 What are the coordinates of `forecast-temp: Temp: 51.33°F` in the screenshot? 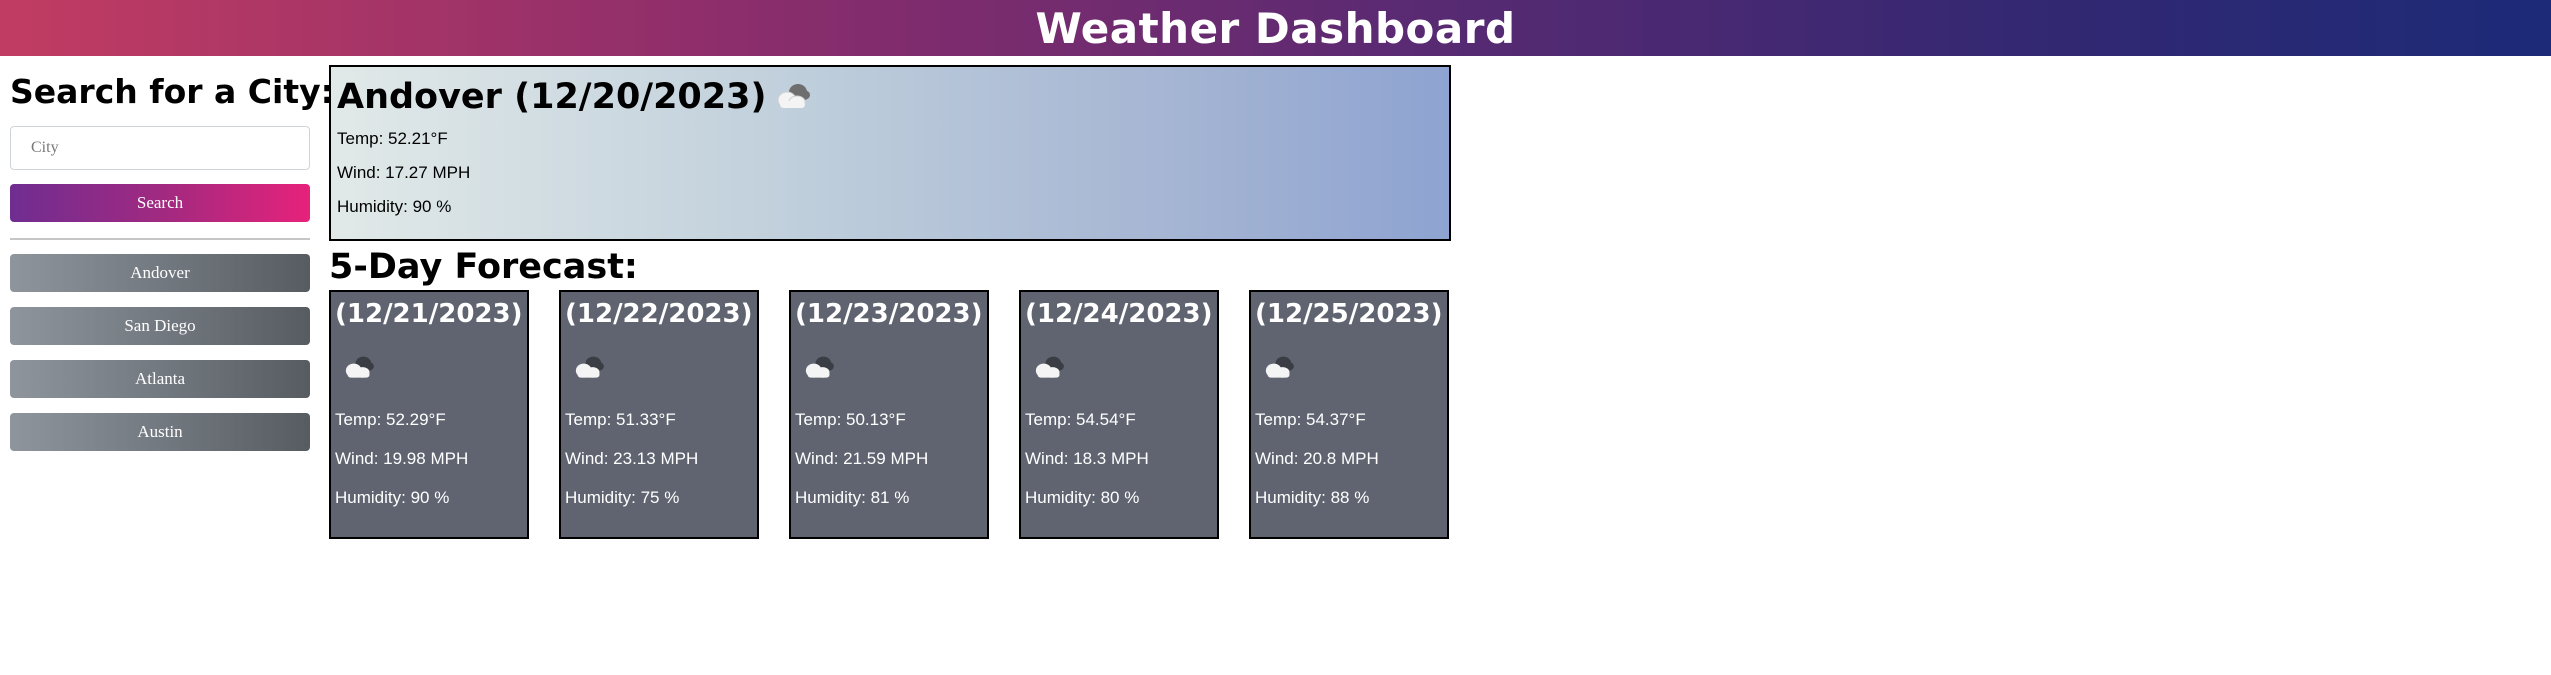 It's located at (620, 419).